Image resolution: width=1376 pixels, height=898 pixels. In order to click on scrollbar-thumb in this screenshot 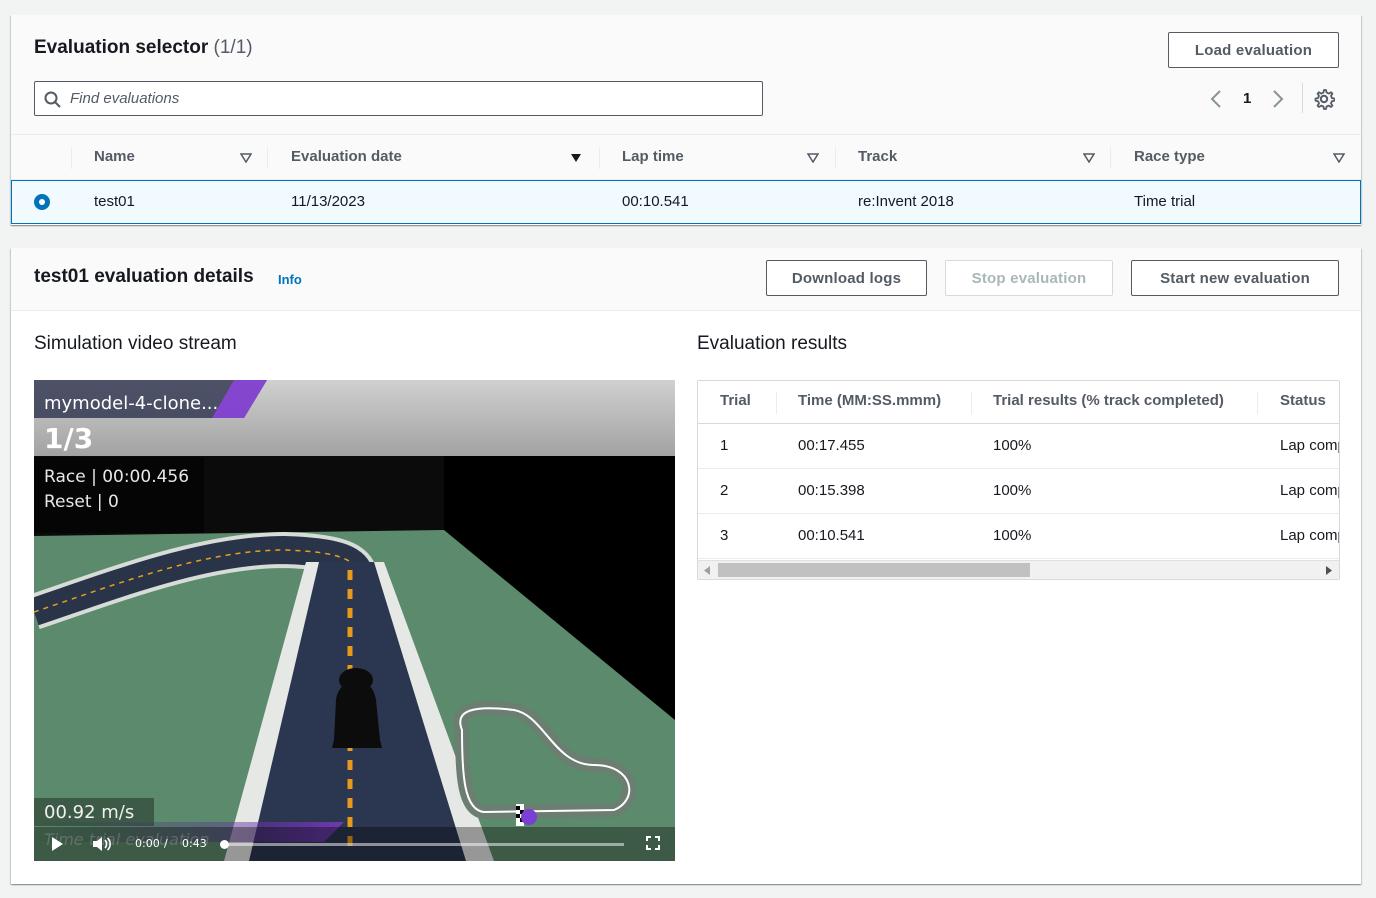, I will do `click(874, 570)`.